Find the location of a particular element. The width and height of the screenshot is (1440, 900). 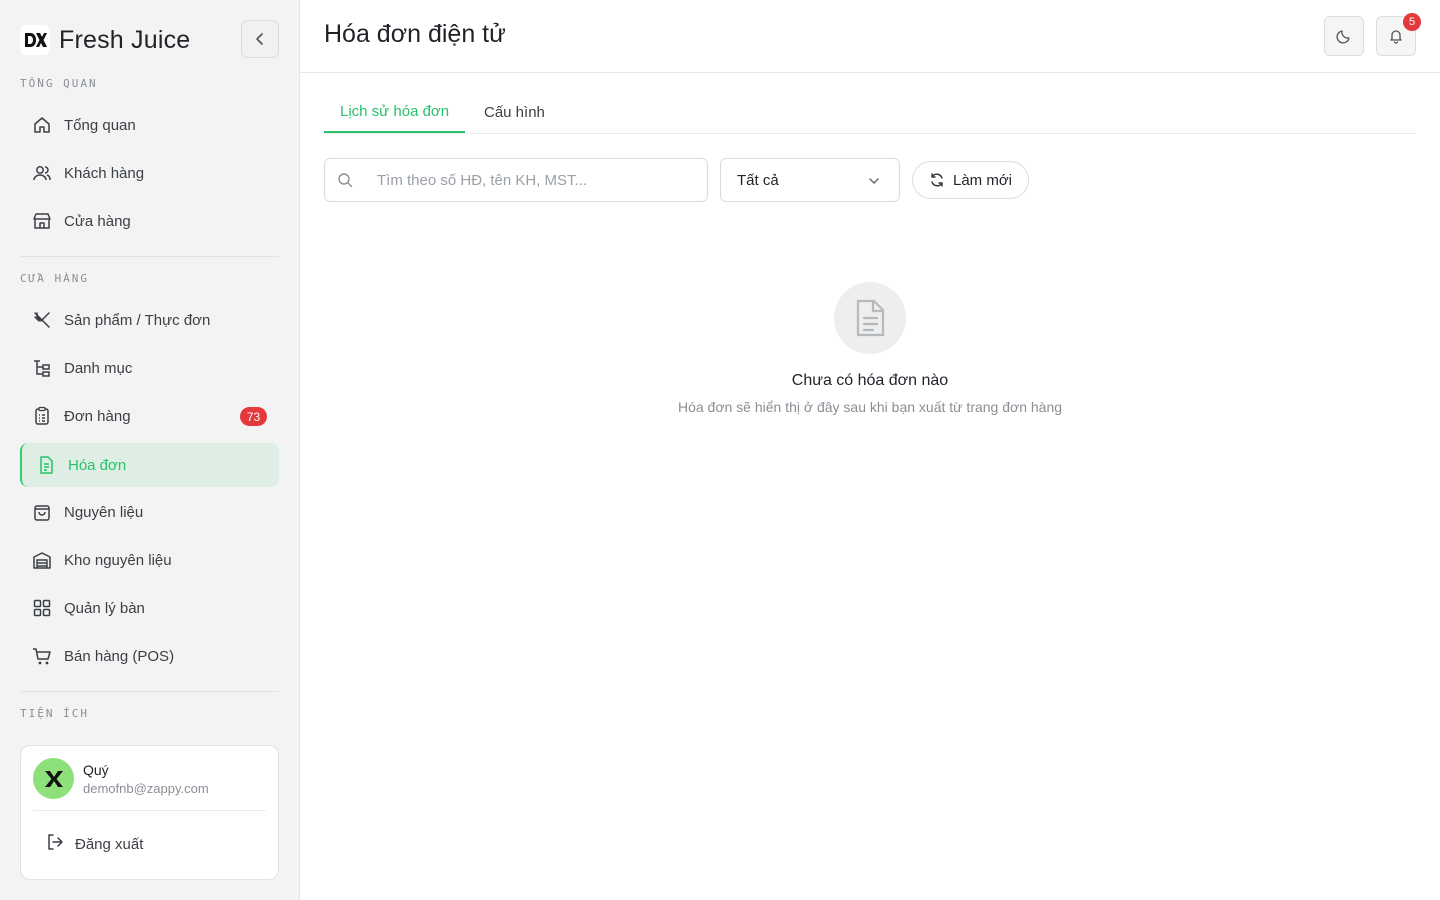

refresh-icon is located at coordinates (937, 180).